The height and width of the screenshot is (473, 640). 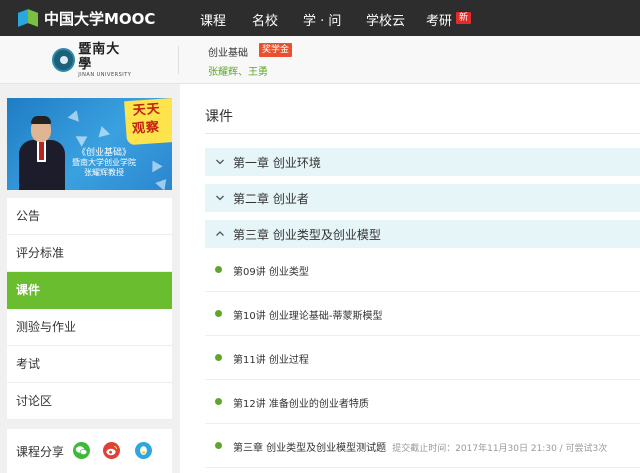 I want to click on lesson-item: 第10讲 创业理论基础-蒂蒙斯模型, so click(x=422, y=314).